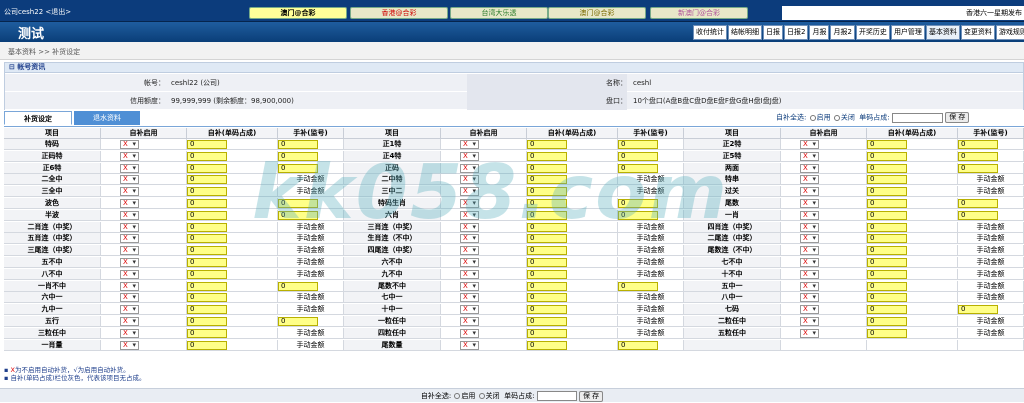 Image resolution: width=1024 pixels, height=403 pixels. Describe the element at coordinates (107, 118) in the screenshot. I see `tab-rebate-info: 退水资料` at that location.